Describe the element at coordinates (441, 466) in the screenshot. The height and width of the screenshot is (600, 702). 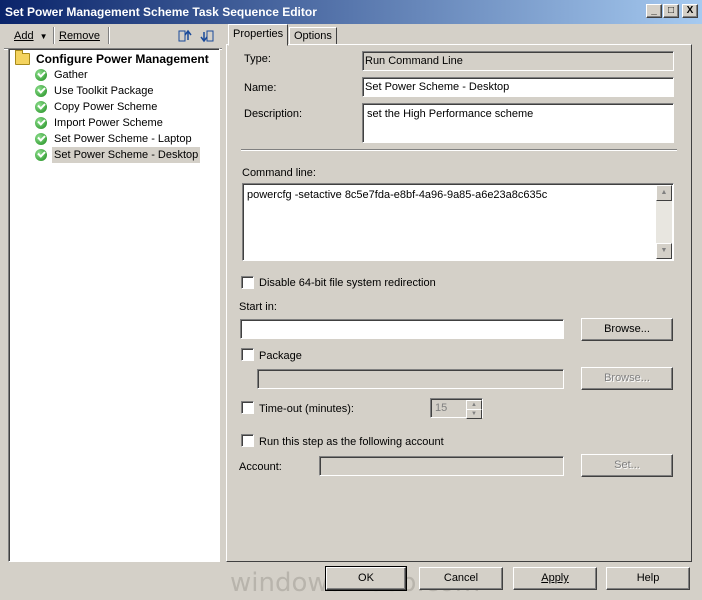
I see `account-field` at that location.